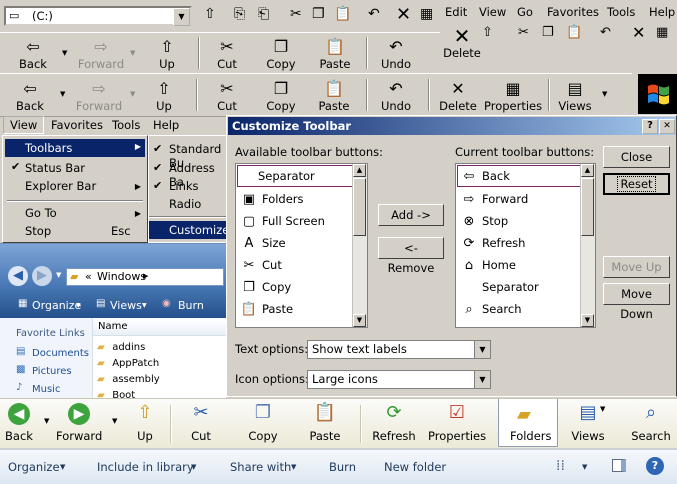 The width and height of the screenshot is (677, 484). I want to click on list-item: ⇦ Back, so click(525, 176).